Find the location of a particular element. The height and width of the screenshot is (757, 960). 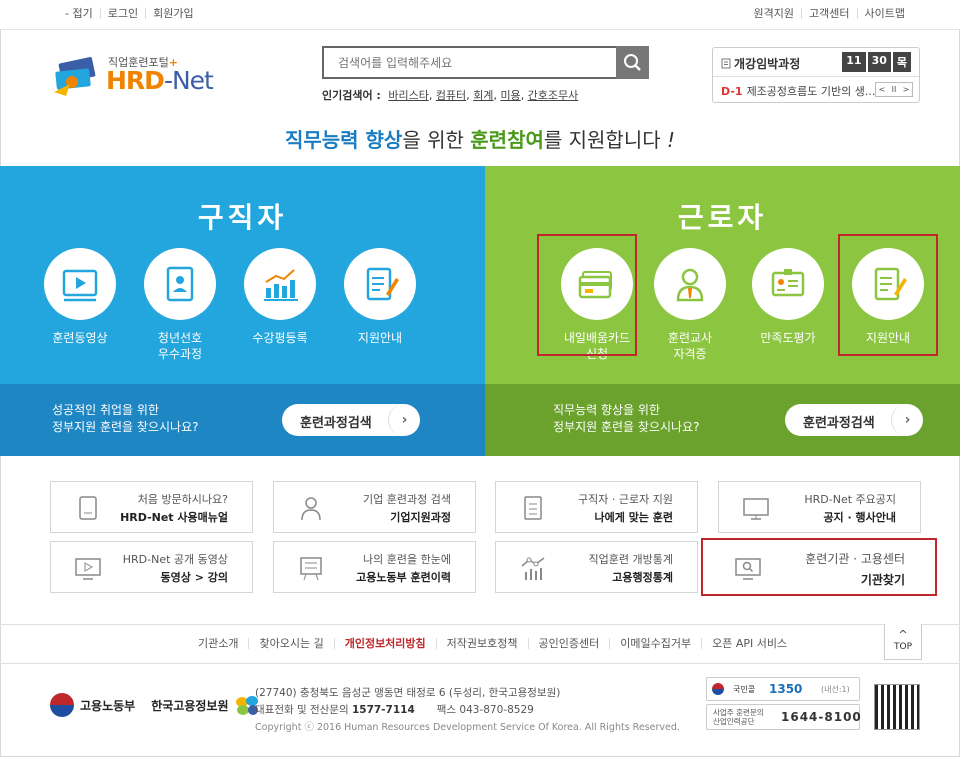

circle-label: 수강평등록 is located at coordinates (280, 338).